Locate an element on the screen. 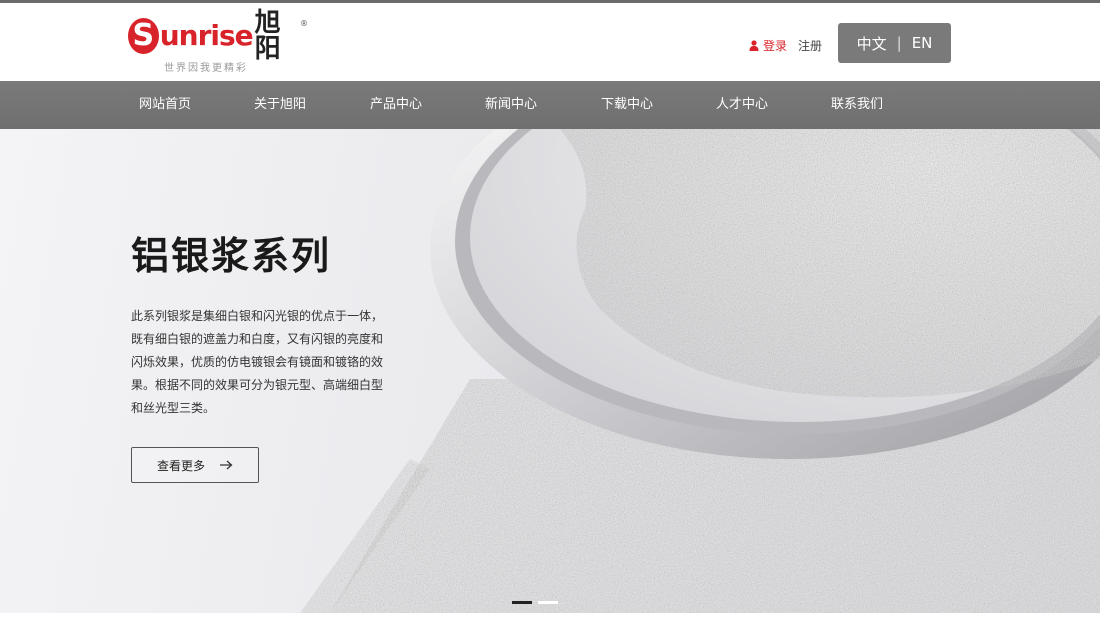 The height and width of the screenshot is (618, 1100). nav-item-news: 新闻中心 is located at coordinates (511, 105).